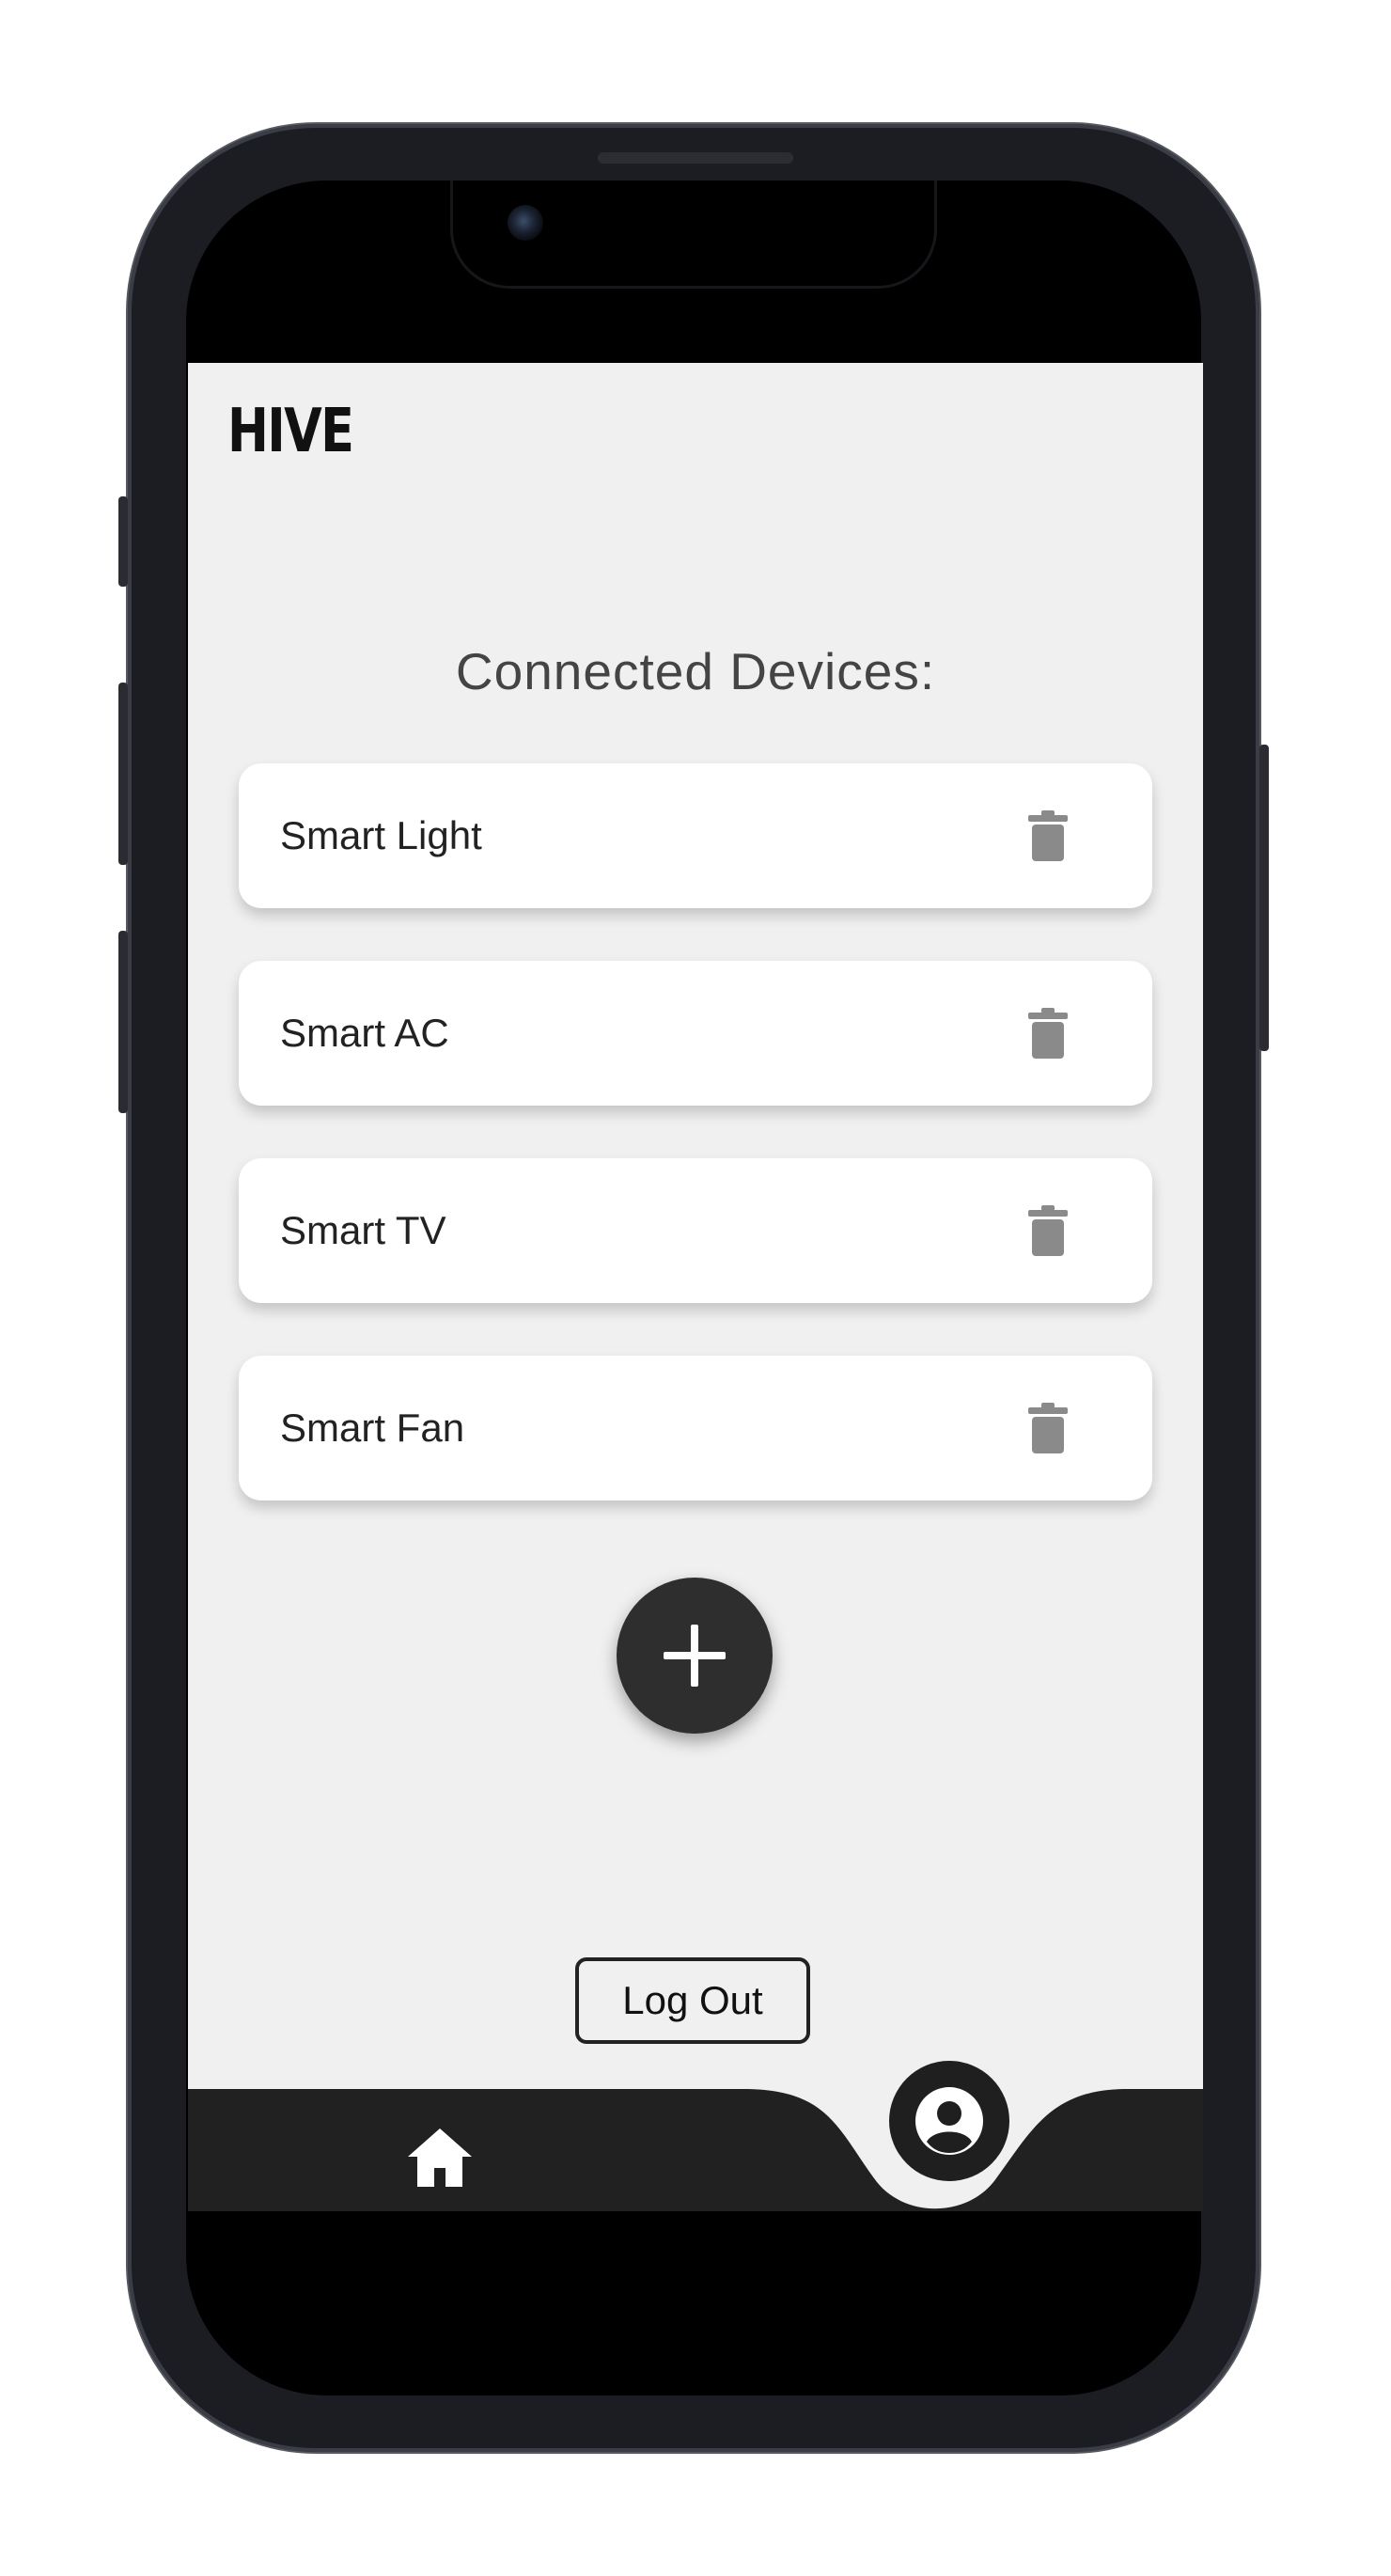 The width and height of the screenshot is (1391, 2576). Describe the element at coordinates (696, 1428) in the screenshot. I see `device-card: Smart Fan` at that location.